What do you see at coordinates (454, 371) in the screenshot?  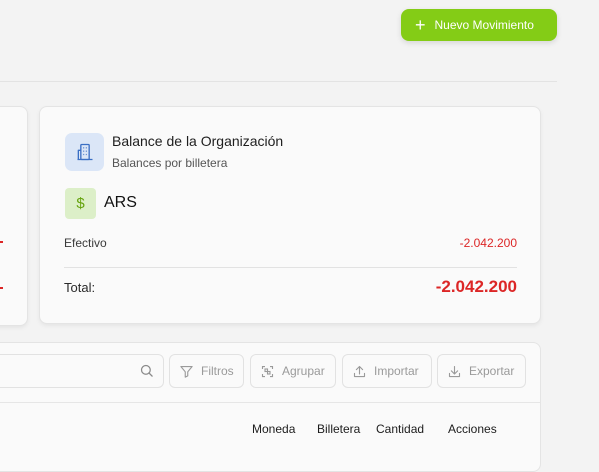 I see `download-icon` at bounding box center [454, 371].